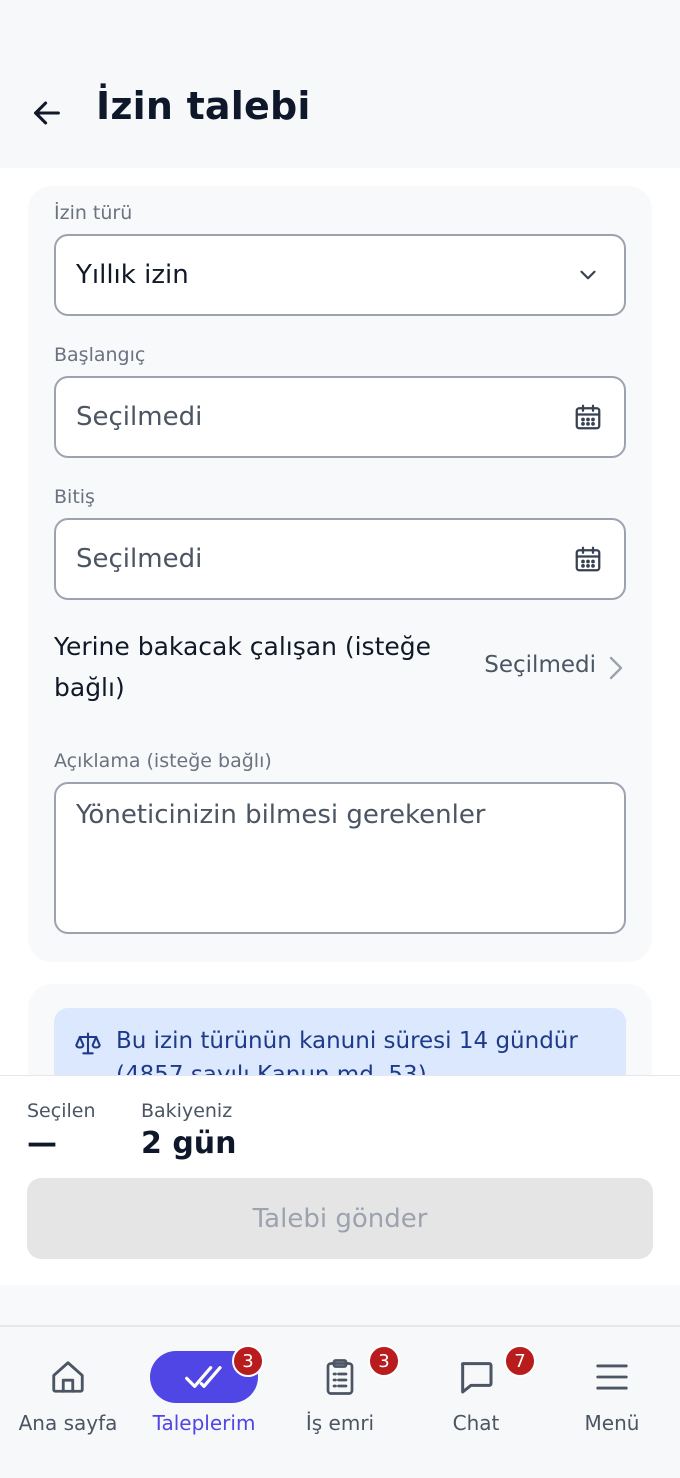 The height and width of the screenshot is (1478, 680). Describe the element at coordinates (187, 1111) in the screenshot. I see `balance-label: Bakiyeniz` at that location.